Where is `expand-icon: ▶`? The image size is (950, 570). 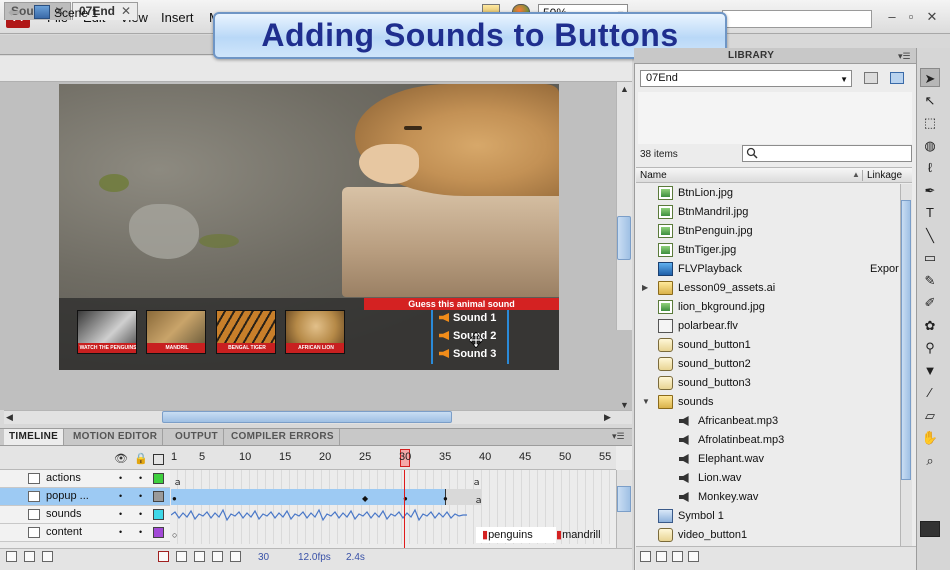
expand-icon: ▶ is located at coordinates (645, 287).